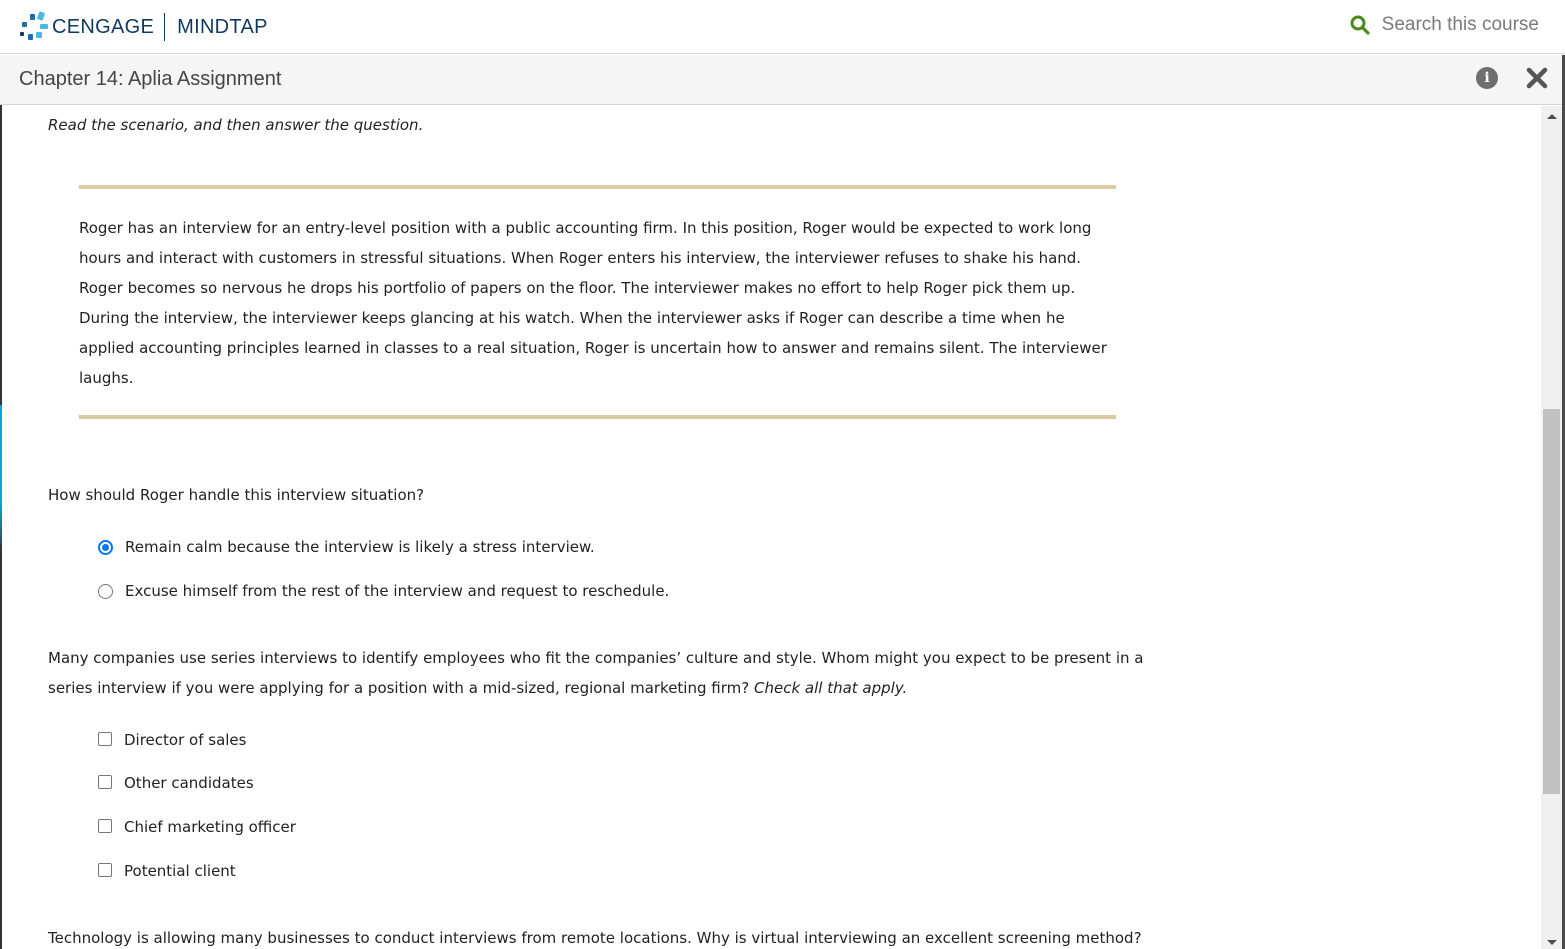  I want to click on info-icon: i, so click(1487, 78).